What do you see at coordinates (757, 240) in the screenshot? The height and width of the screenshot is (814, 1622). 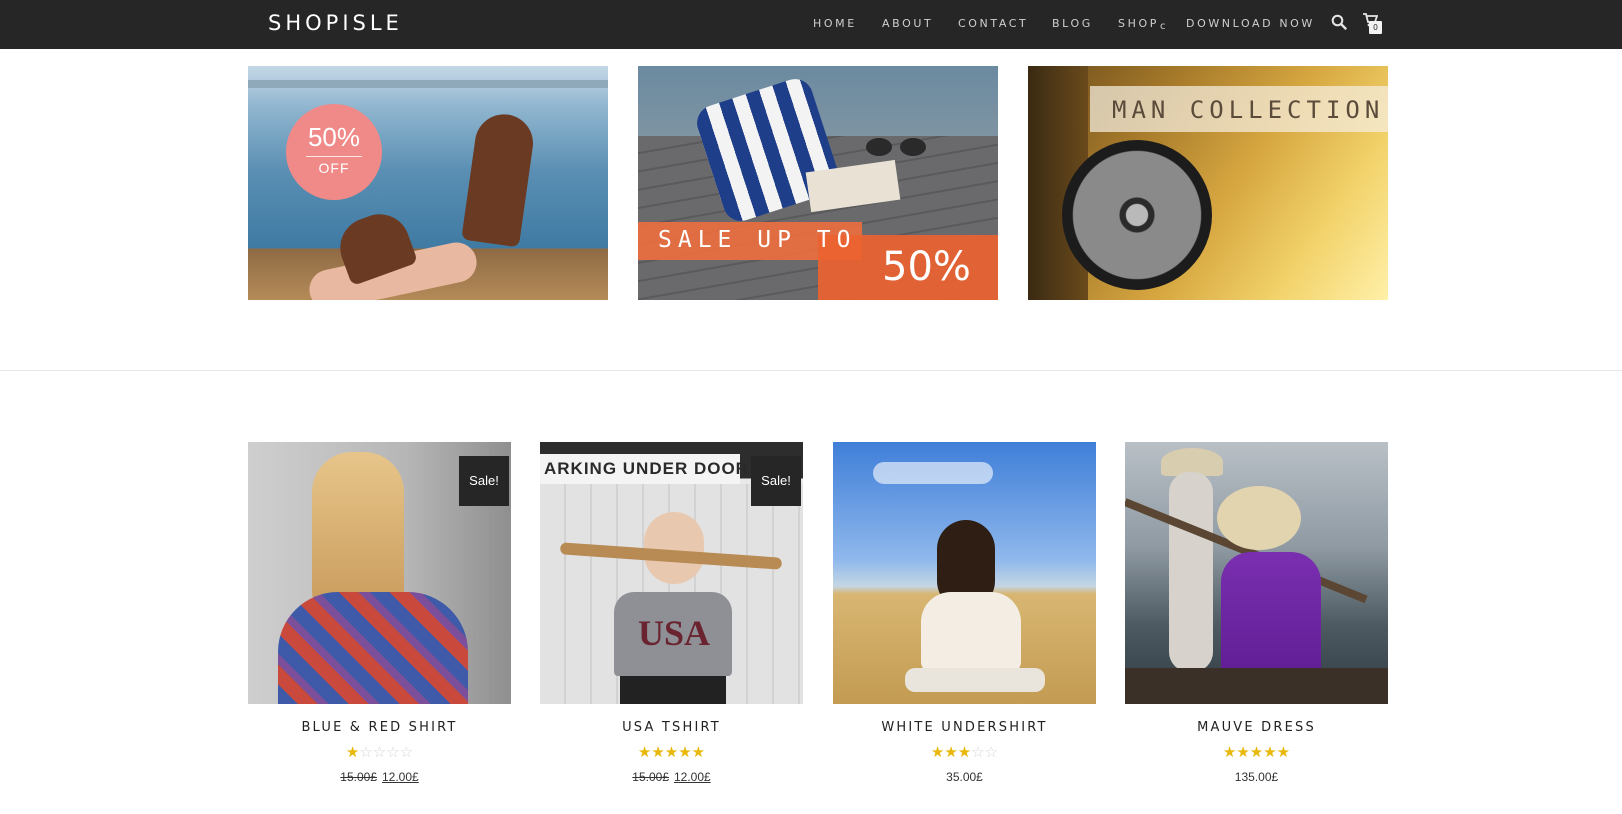 I see `sale-heading: SALE UP TO` at bounding box center [757, 240].